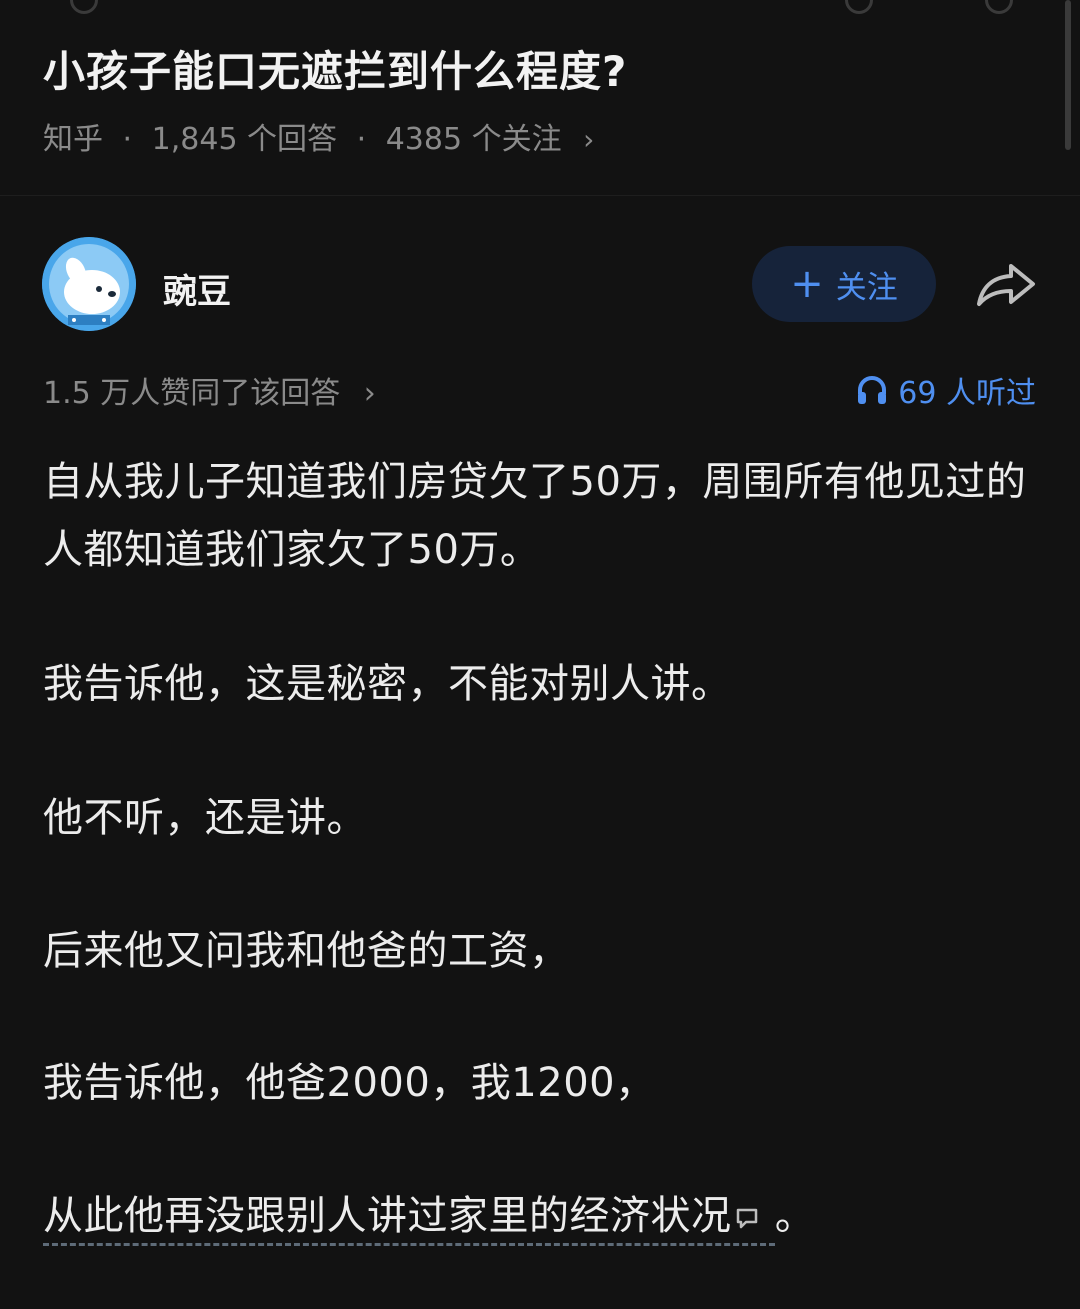 This screenshot has width=1080, height=1309. I want to click on scrollbar, so click(1068, 75).